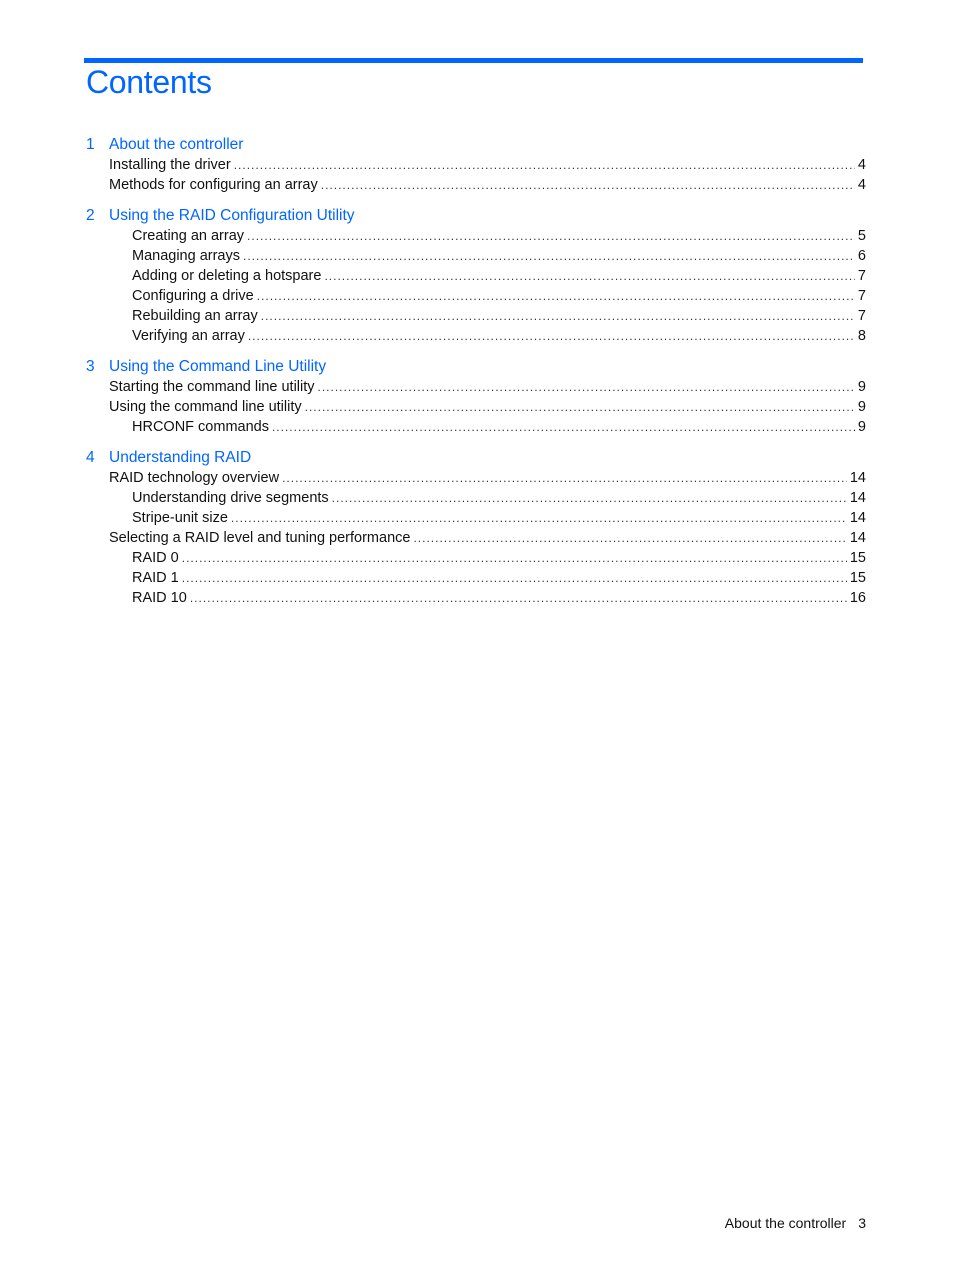 The width and height of the screenshot is (954, 1270). What do you see at coordinates (200, 427) in the screenshot?
I see `toc-entry-label: HRCONF commands` at bounding box center [200, 427].